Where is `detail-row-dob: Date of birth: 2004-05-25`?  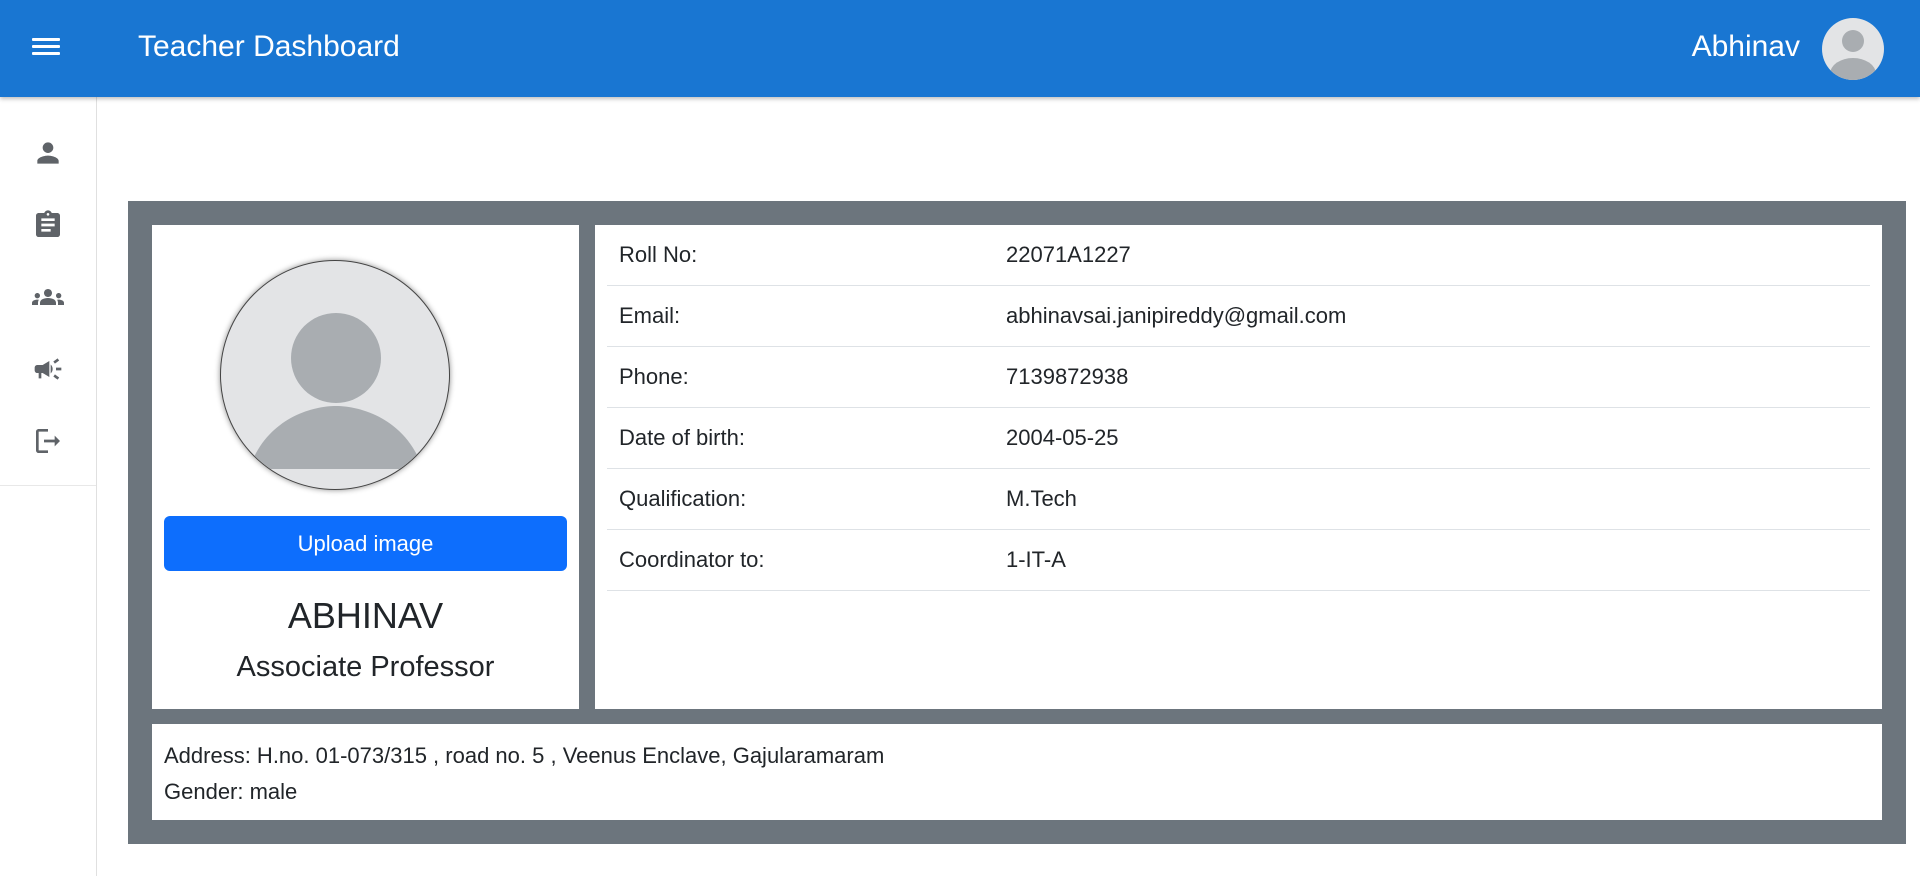
detail-row-dob: Date of birth: 2004-05-25 is located at coordinates (1238, 438).